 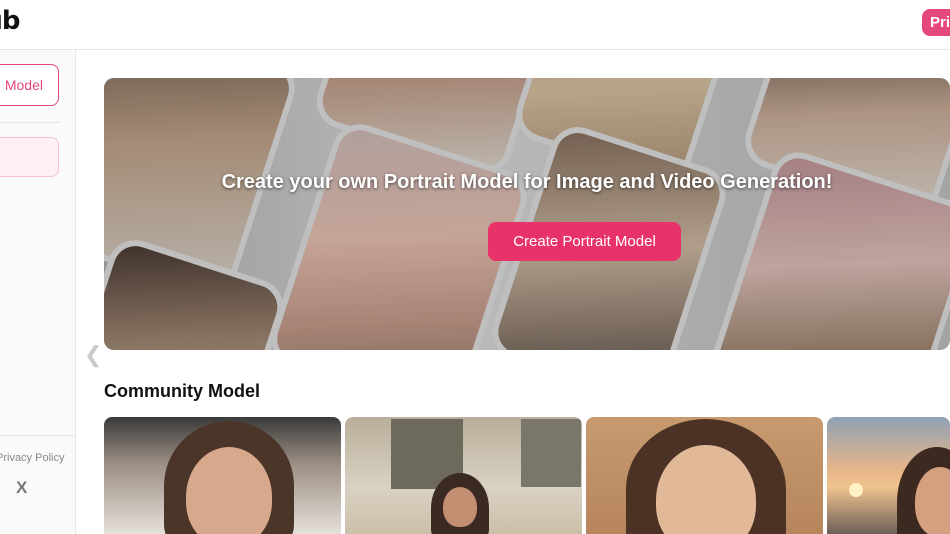 What do you see at coordinates (10, 21) in the screenshot?
I see `site-logo: ıb` at bounding box center [10, 21].